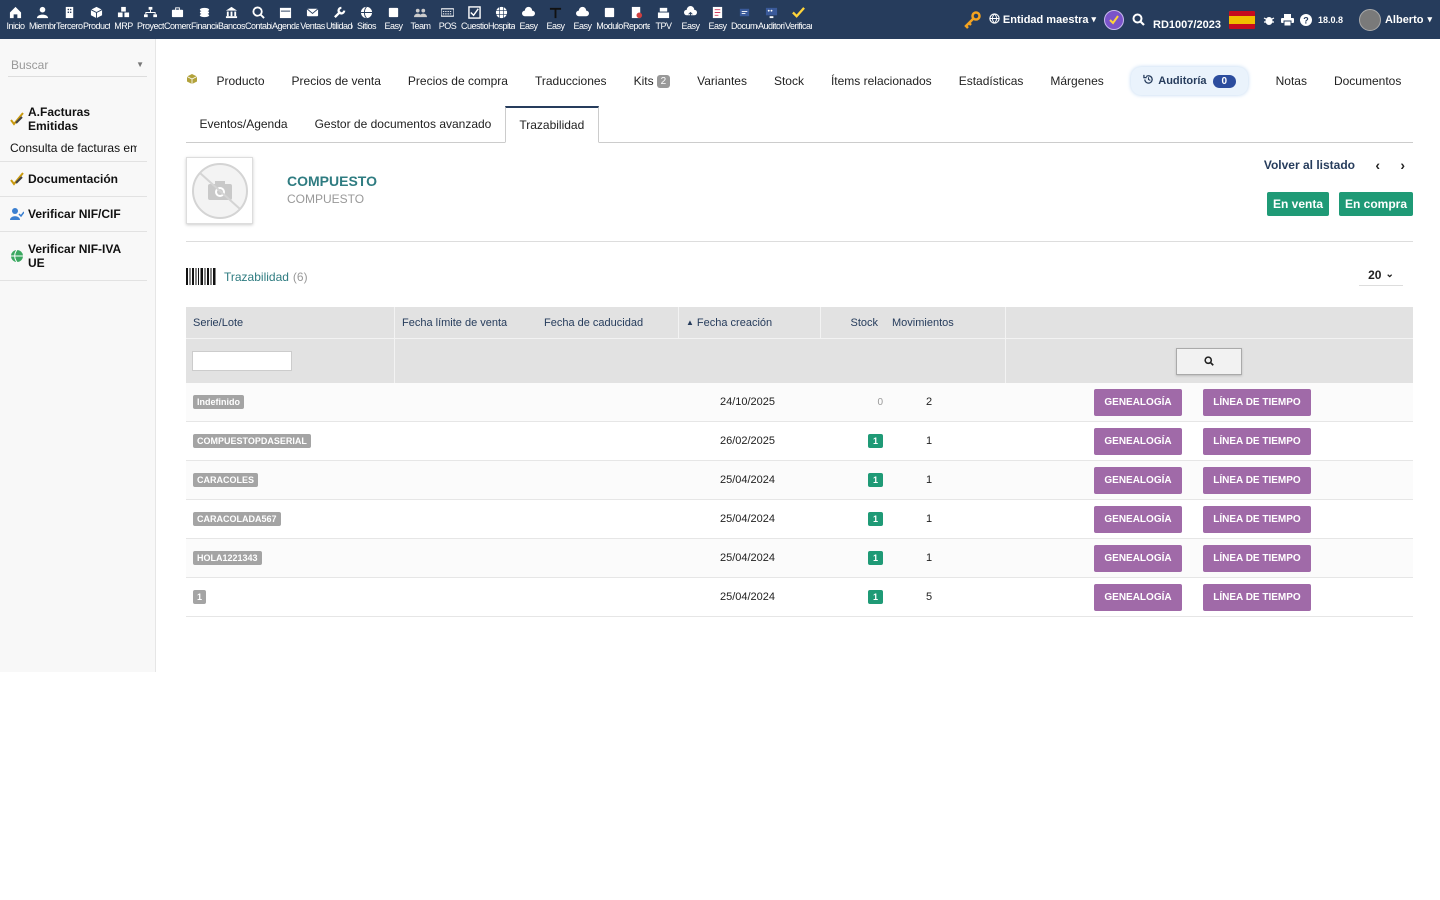 The width and height of the screenshot is (1440, 900). I want to click on col-moves: Movimientos, so click(945, 322).